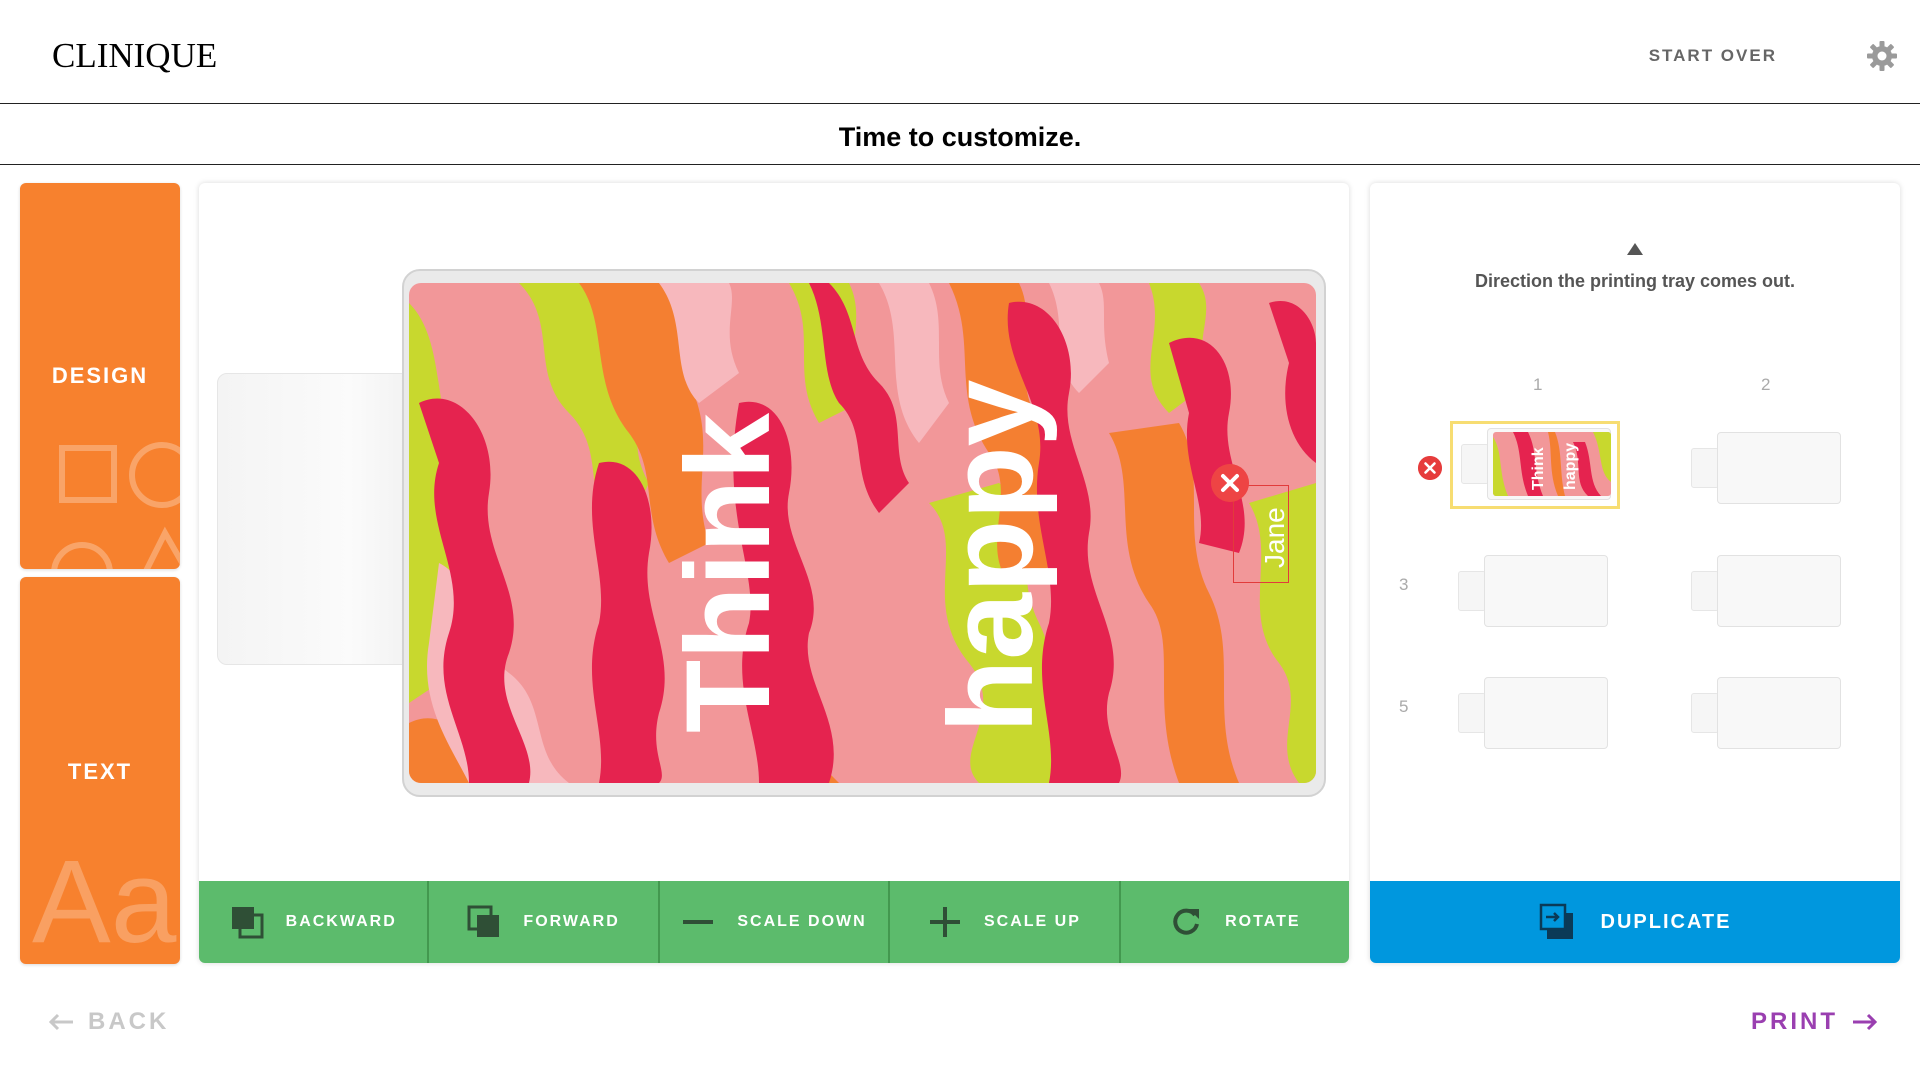 This screenshot has height=1080, width=1920. Describe the element at coordinates (135, 55) in the screenshot. I see `clinique-logo: CLINIQUE` at that location.